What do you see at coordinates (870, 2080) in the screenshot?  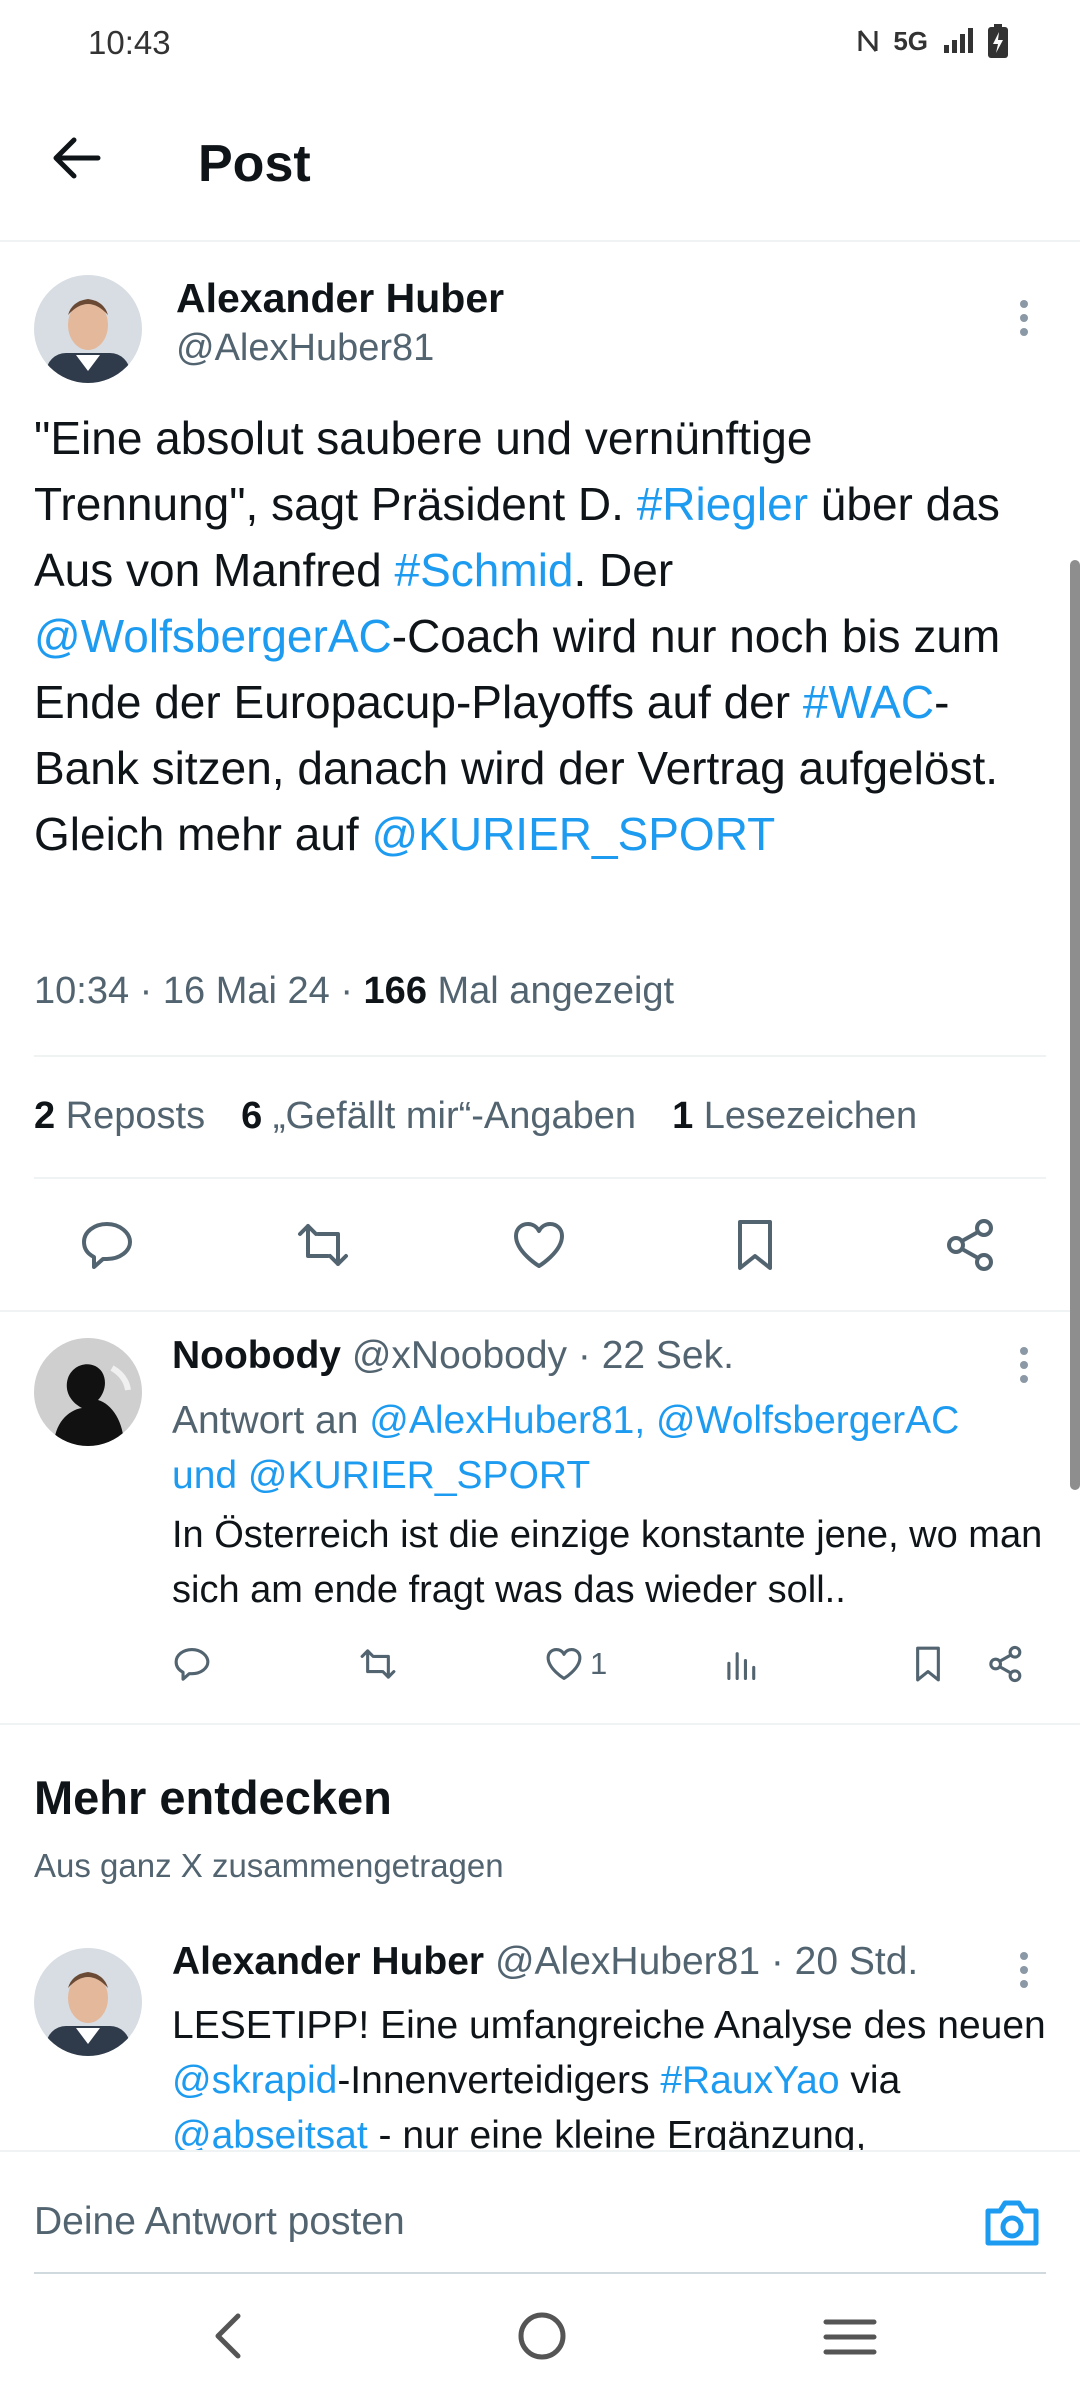 I see `discover-text-segment: via` at bounding box center [870, 2080].